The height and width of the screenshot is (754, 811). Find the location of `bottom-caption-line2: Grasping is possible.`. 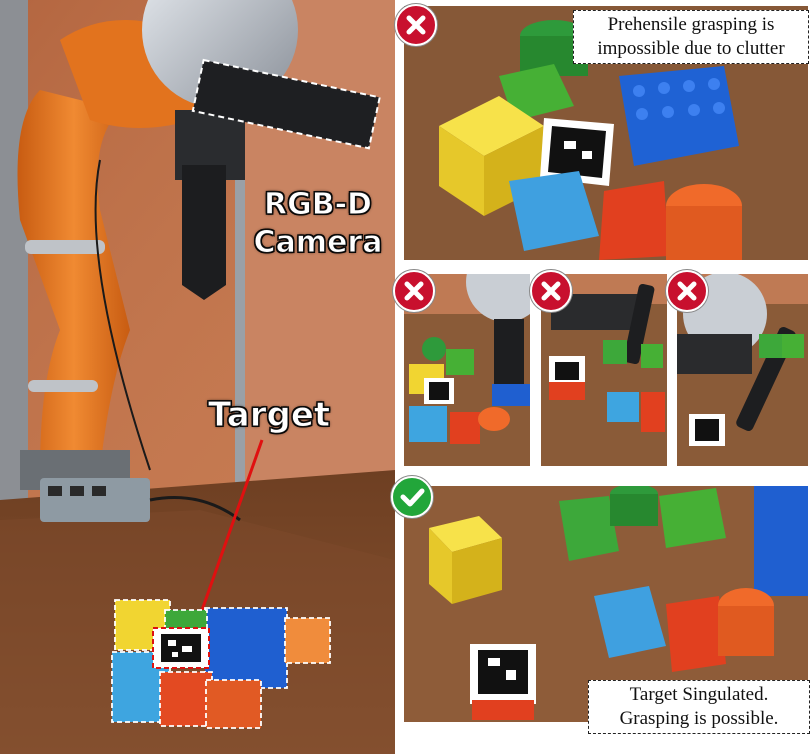

bottom-caption-line2: Grasping is possible. is located at coordinates (699, 718).